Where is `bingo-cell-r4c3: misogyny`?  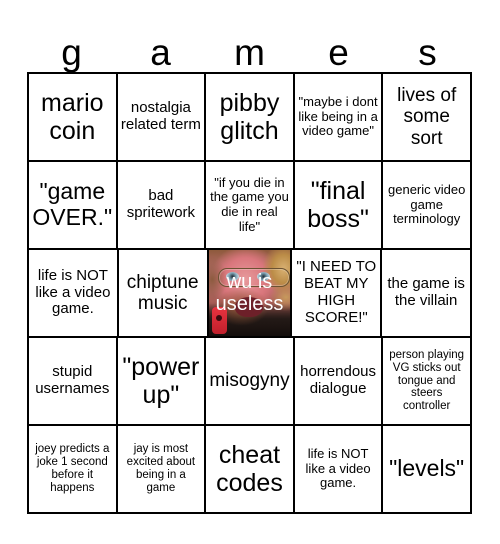
bingo-cell-r4c3: misogyny is located at coordinates (250, 382).